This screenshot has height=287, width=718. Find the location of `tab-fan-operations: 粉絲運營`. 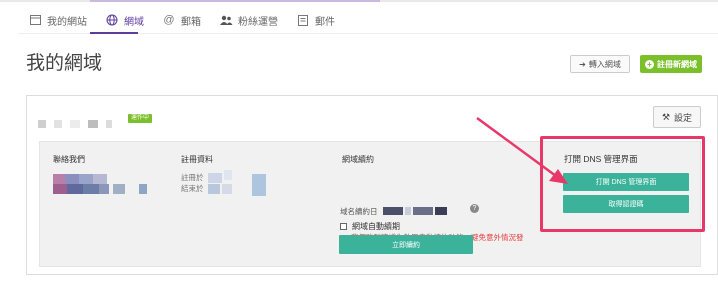

tab-fan-operations: 粉絲運營 is located at coordinates (248, 20).